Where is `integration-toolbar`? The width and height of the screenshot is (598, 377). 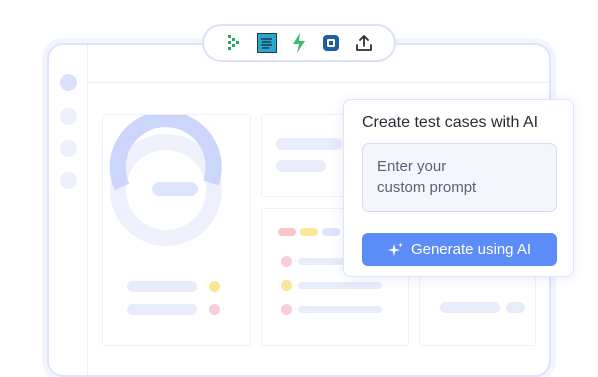 integration-toolbar is located at coordinates (299, 43).